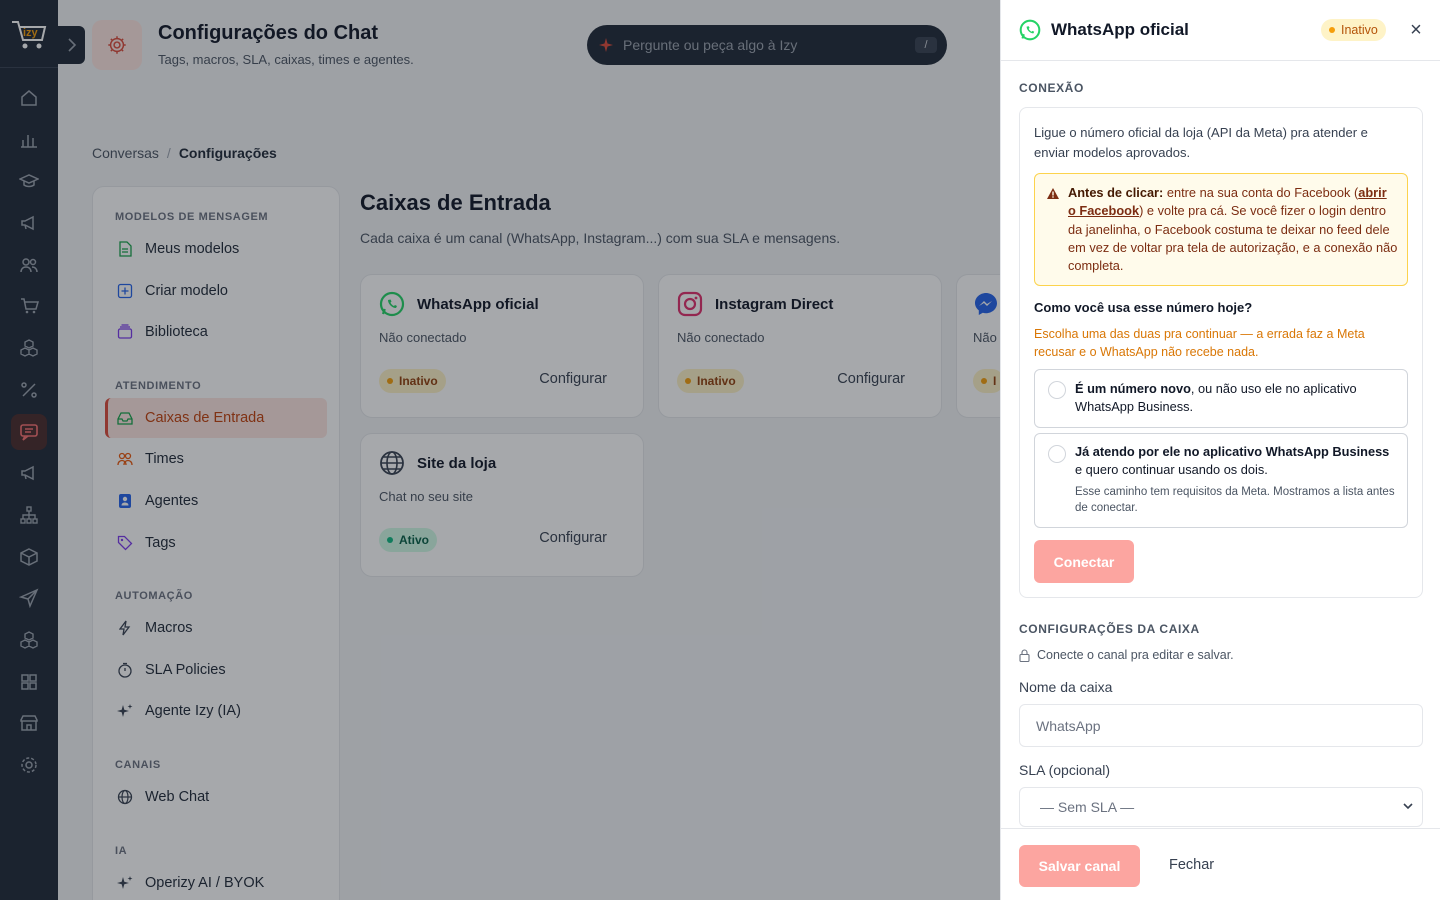 The width and height of the screenshot is (1440, 900). Describe the element at coordinates (1030, 30) in the screenshot. I see `whatsapp-icon` at that location.